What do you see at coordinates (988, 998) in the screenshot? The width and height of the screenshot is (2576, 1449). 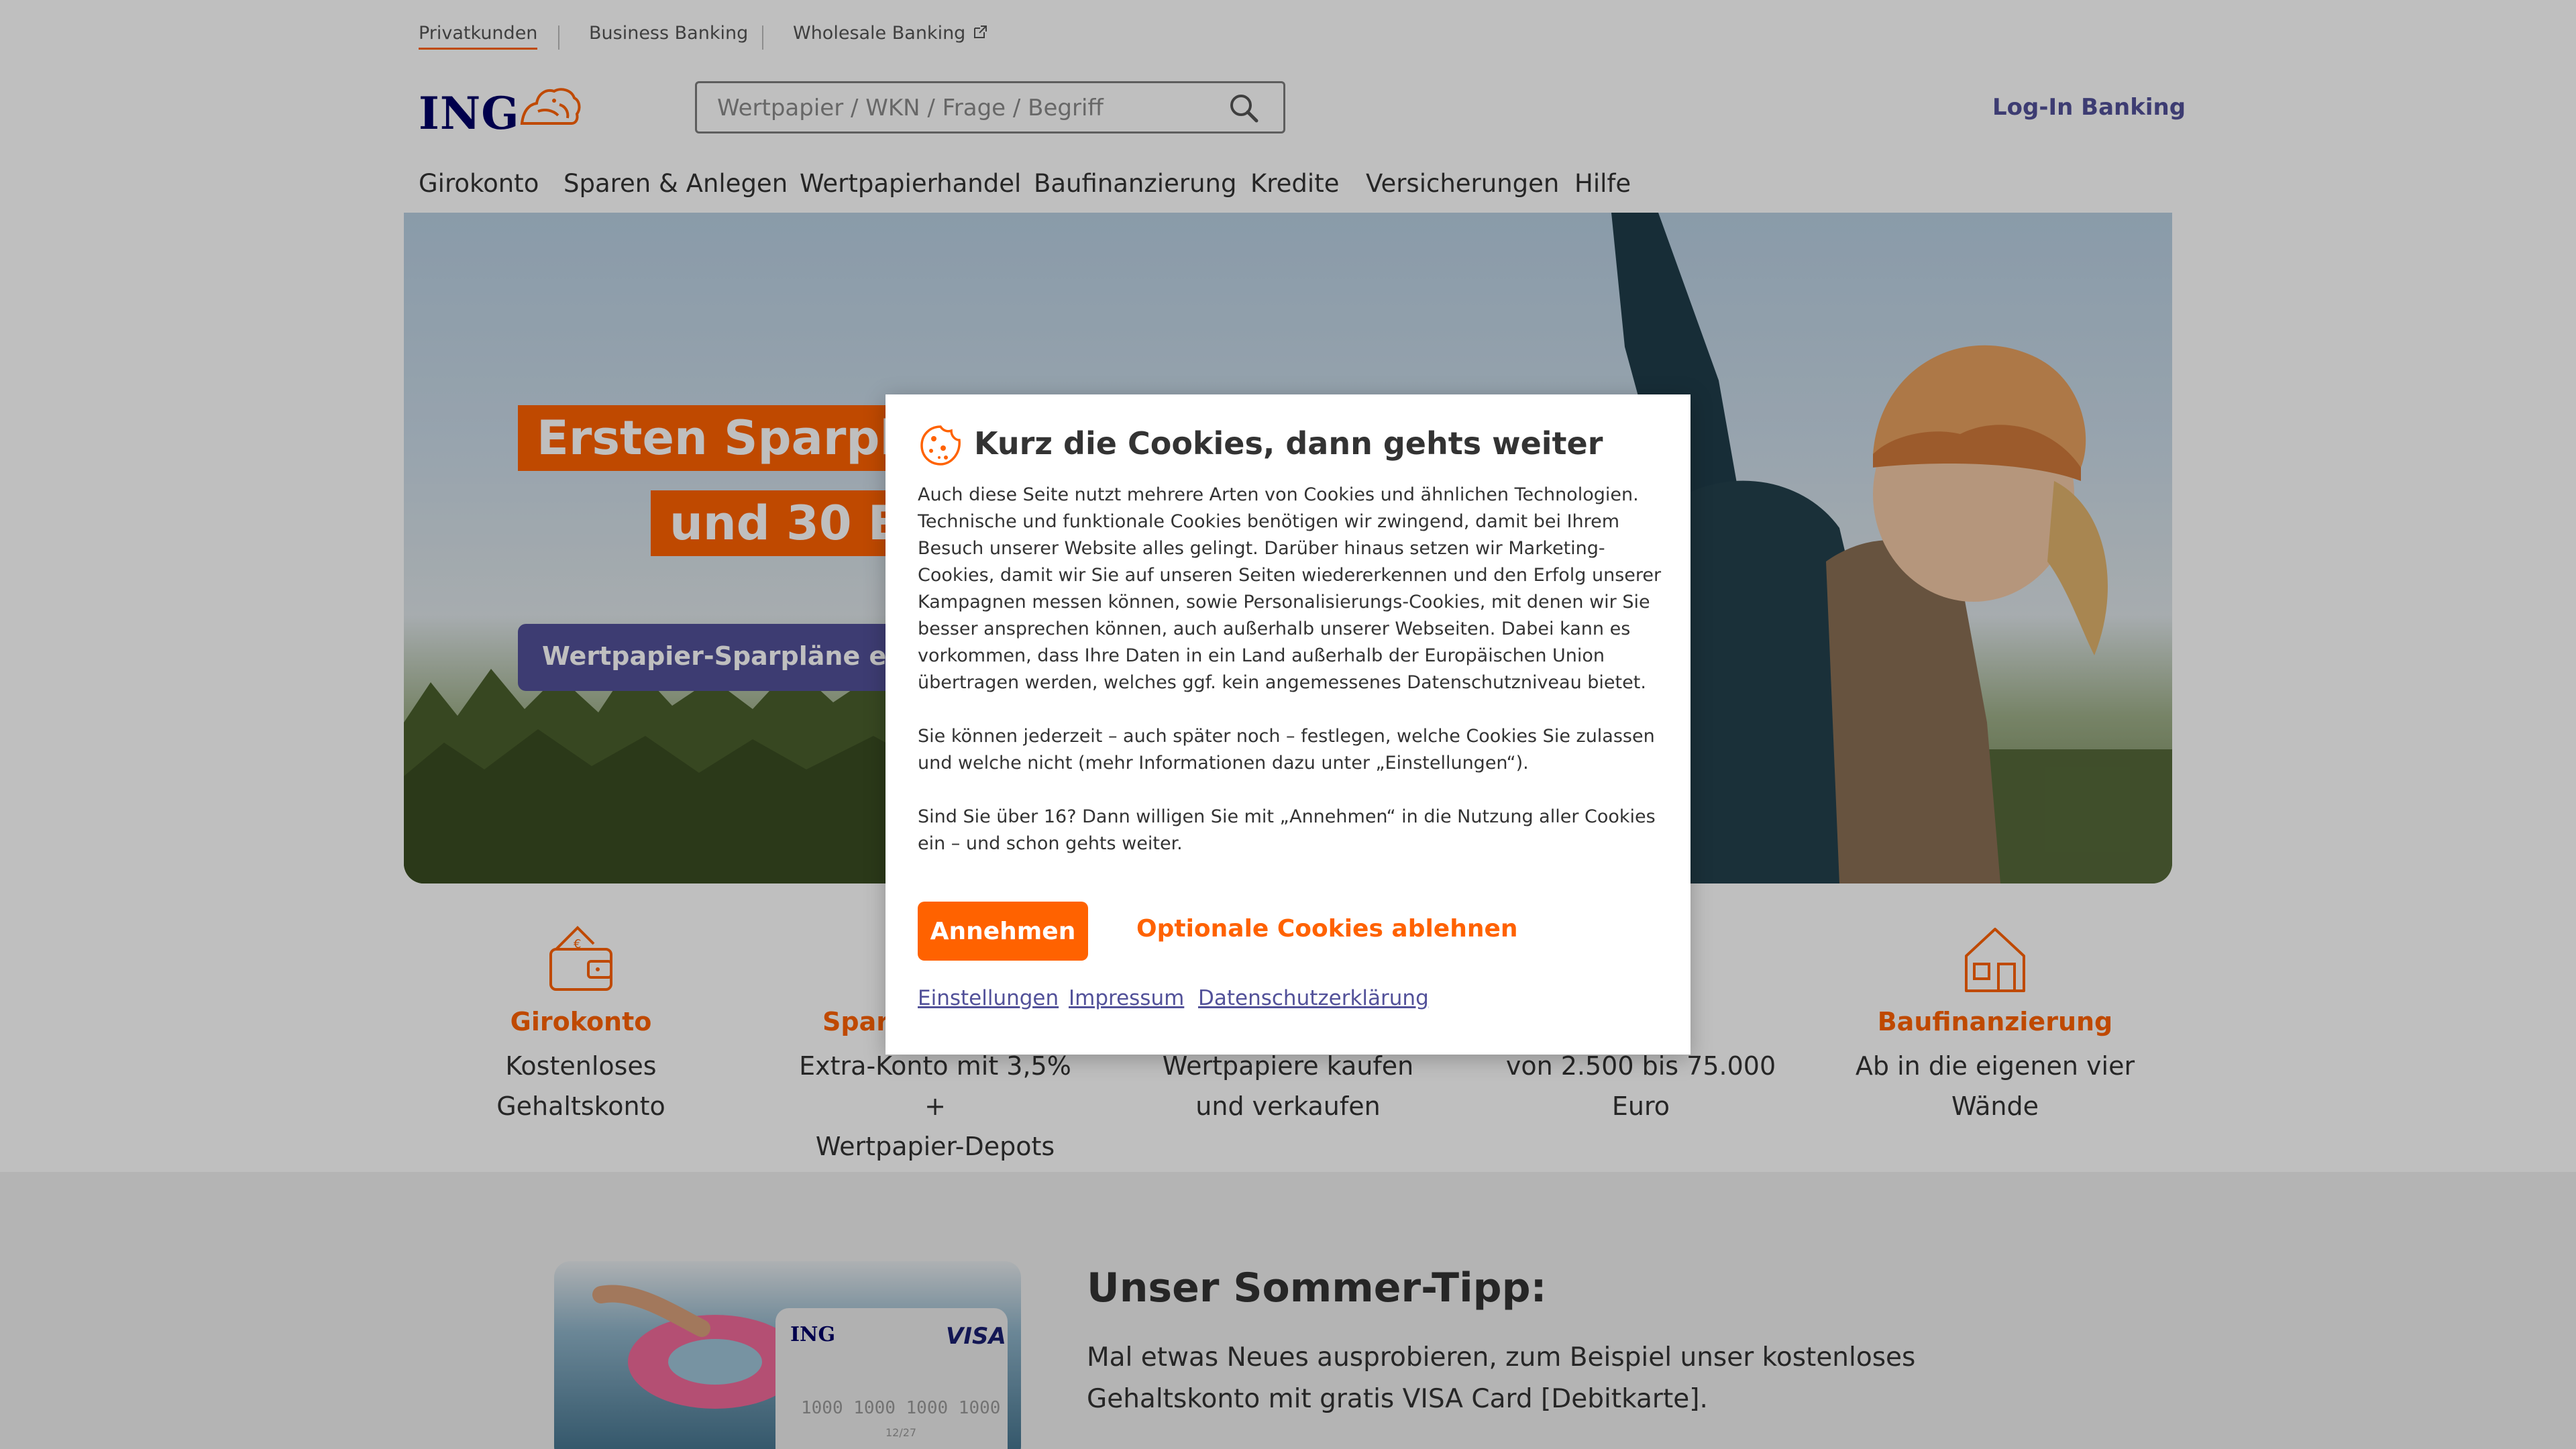 I see `settings-link: Einstellungen` at bounding box center [988, 998].